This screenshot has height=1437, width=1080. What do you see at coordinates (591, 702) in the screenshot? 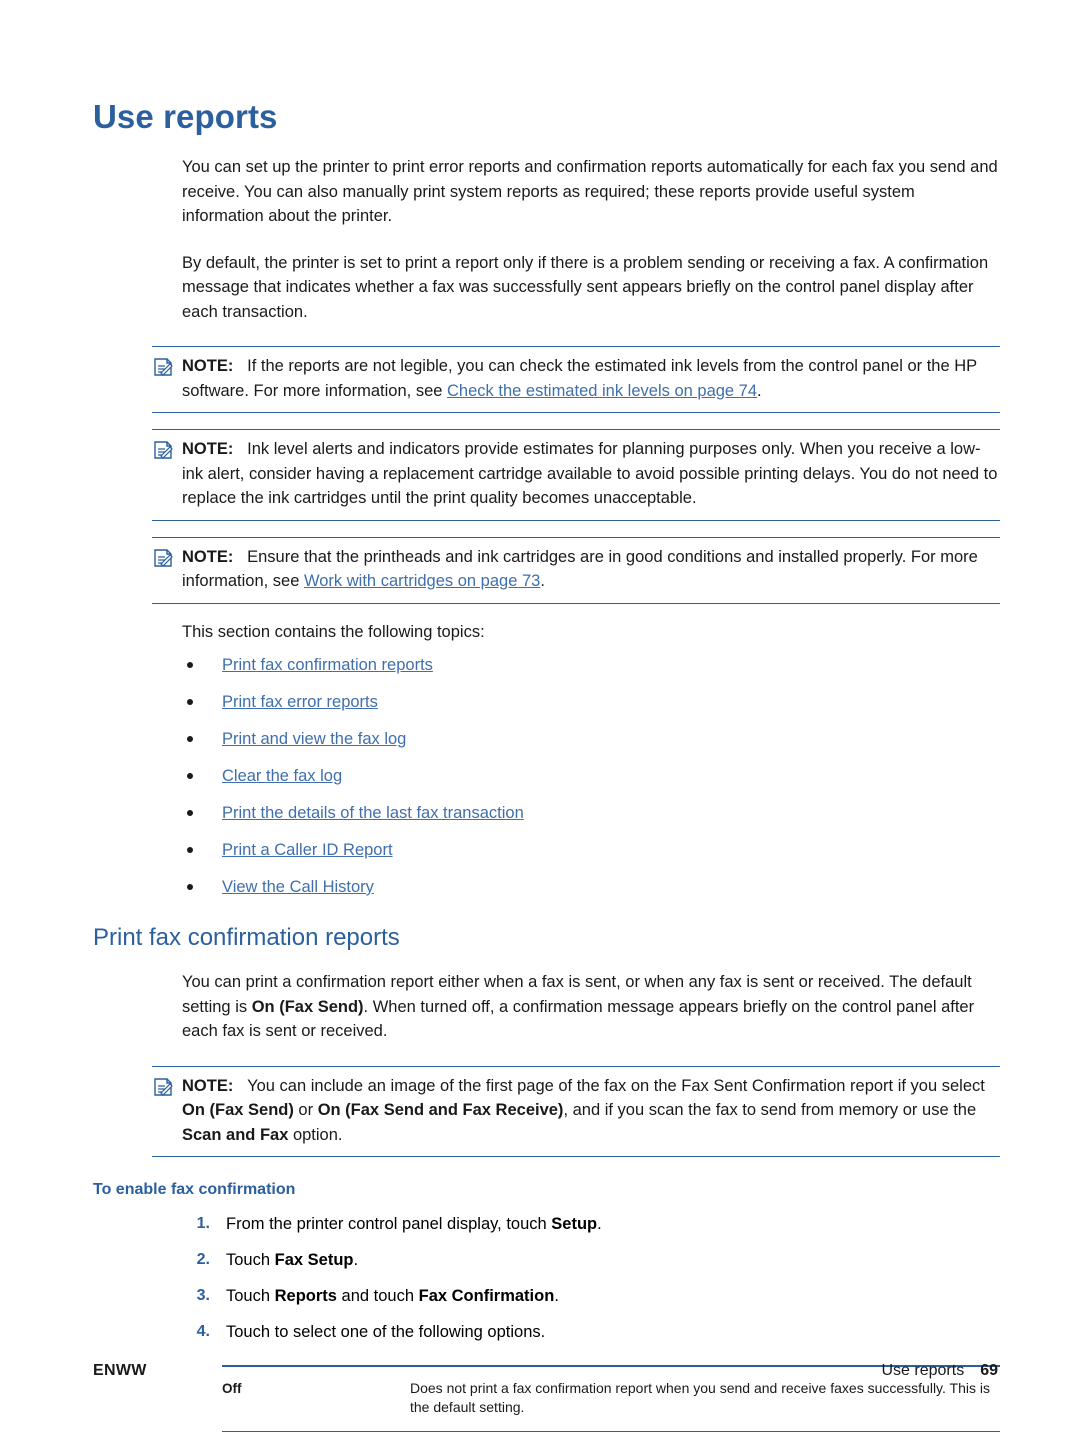
I see `list-item: Print fax error reports` at bounding box center [591, 702].